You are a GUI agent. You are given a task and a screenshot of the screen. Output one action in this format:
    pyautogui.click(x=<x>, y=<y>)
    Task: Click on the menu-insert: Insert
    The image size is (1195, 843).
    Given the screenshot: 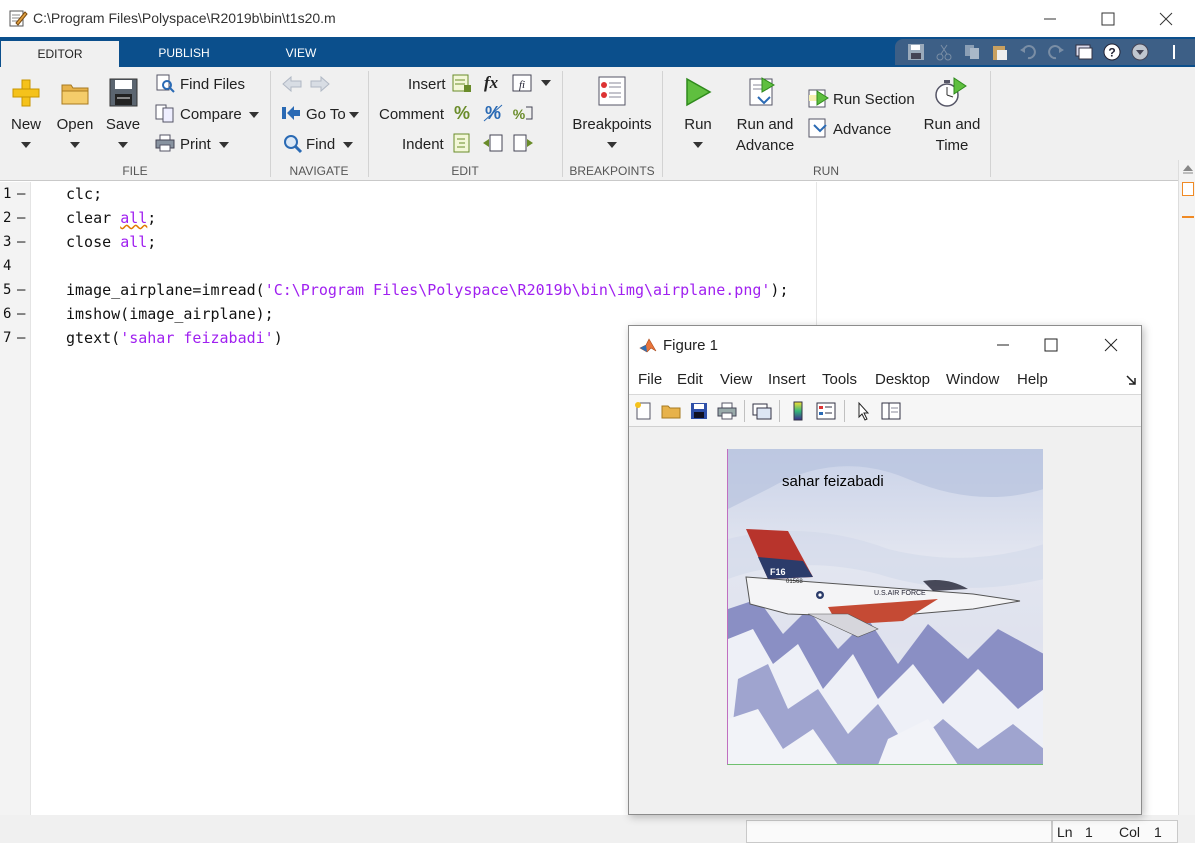 What is the action you would take?
    pyautogui.click(x=787, y=379)
    